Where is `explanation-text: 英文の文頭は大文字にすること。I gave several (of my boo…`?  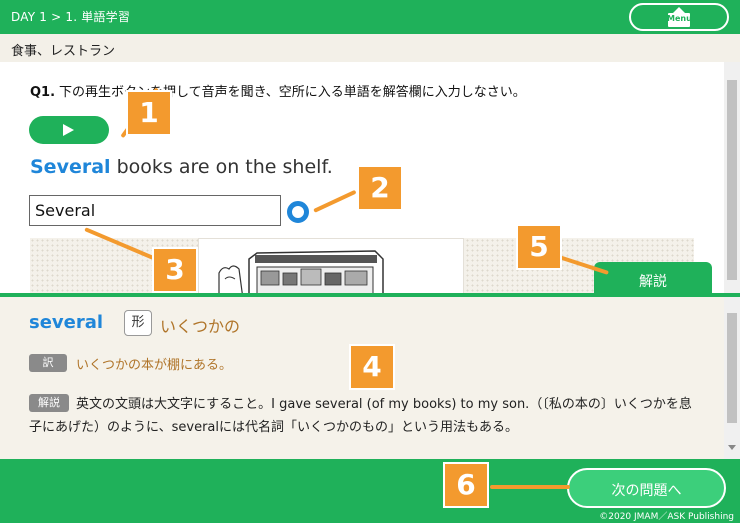
explanation-text: 英文の文頭は大文字にすること。I gave several (of my boo… is located at coordinates (360, 416).